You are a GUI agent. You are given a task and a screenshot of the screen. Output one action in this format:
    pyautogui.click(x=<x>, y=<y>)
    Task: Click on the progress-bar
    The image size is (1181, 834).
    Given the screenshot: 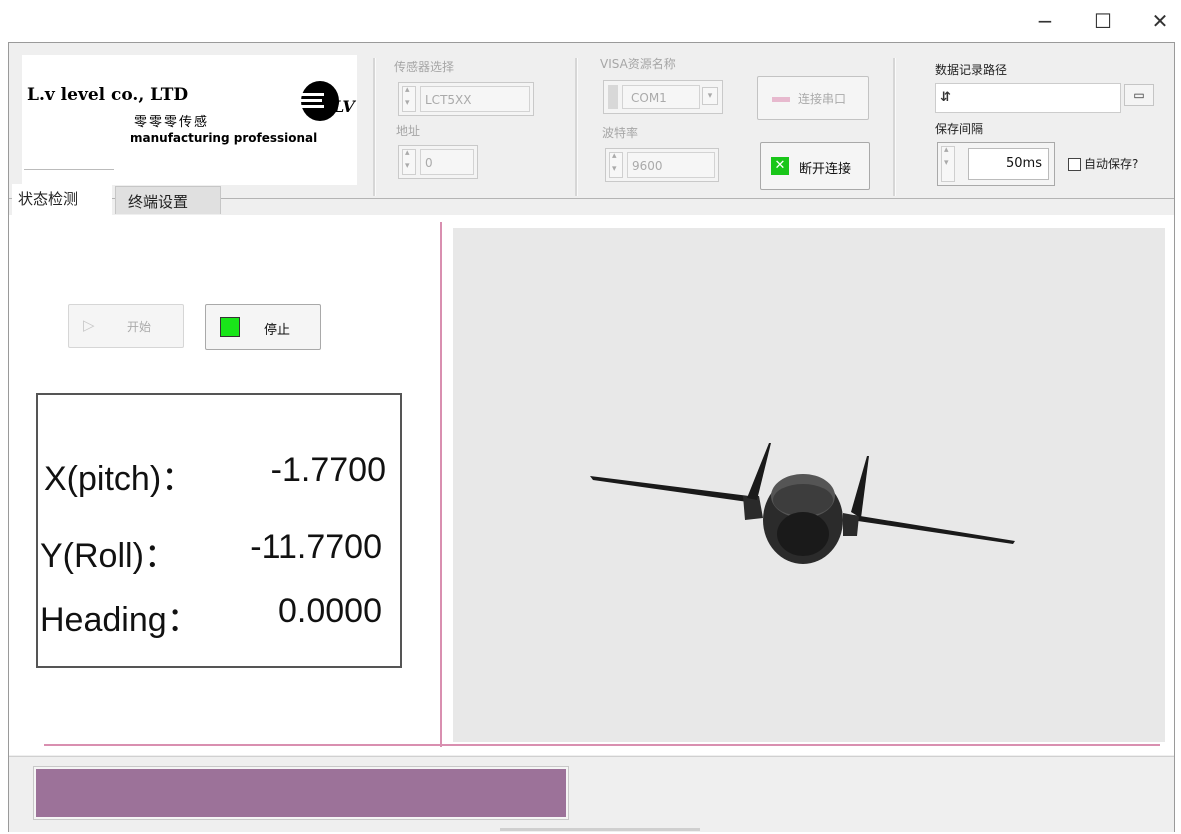 What is the action you would take?
    pyautogui.click(x=301, y=793)
    